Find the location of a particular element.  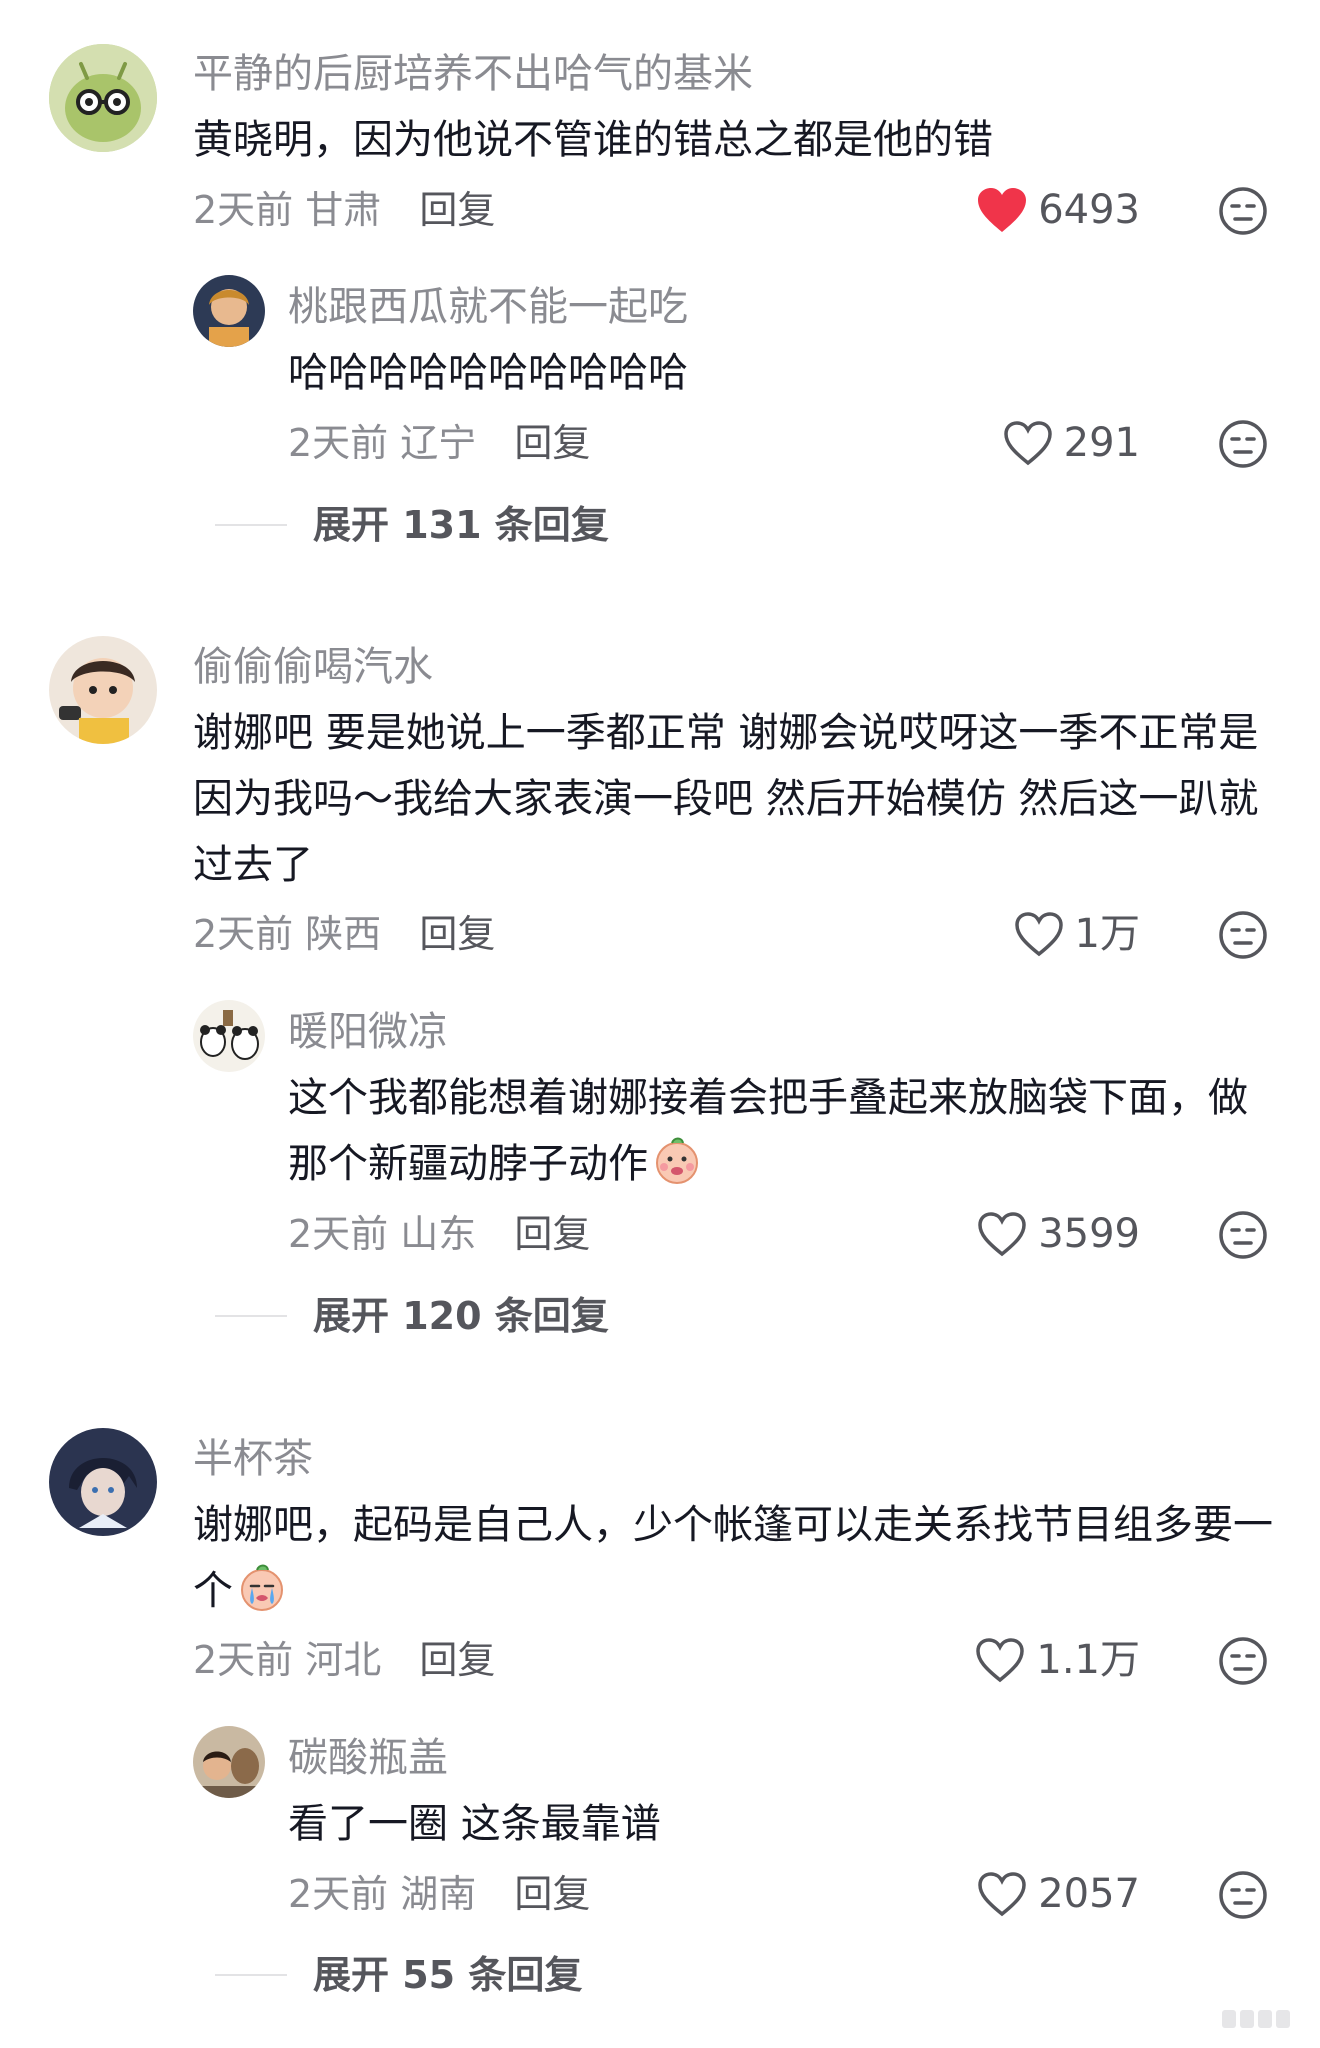

watermark-icon is located at coordinates (1256, 2019).